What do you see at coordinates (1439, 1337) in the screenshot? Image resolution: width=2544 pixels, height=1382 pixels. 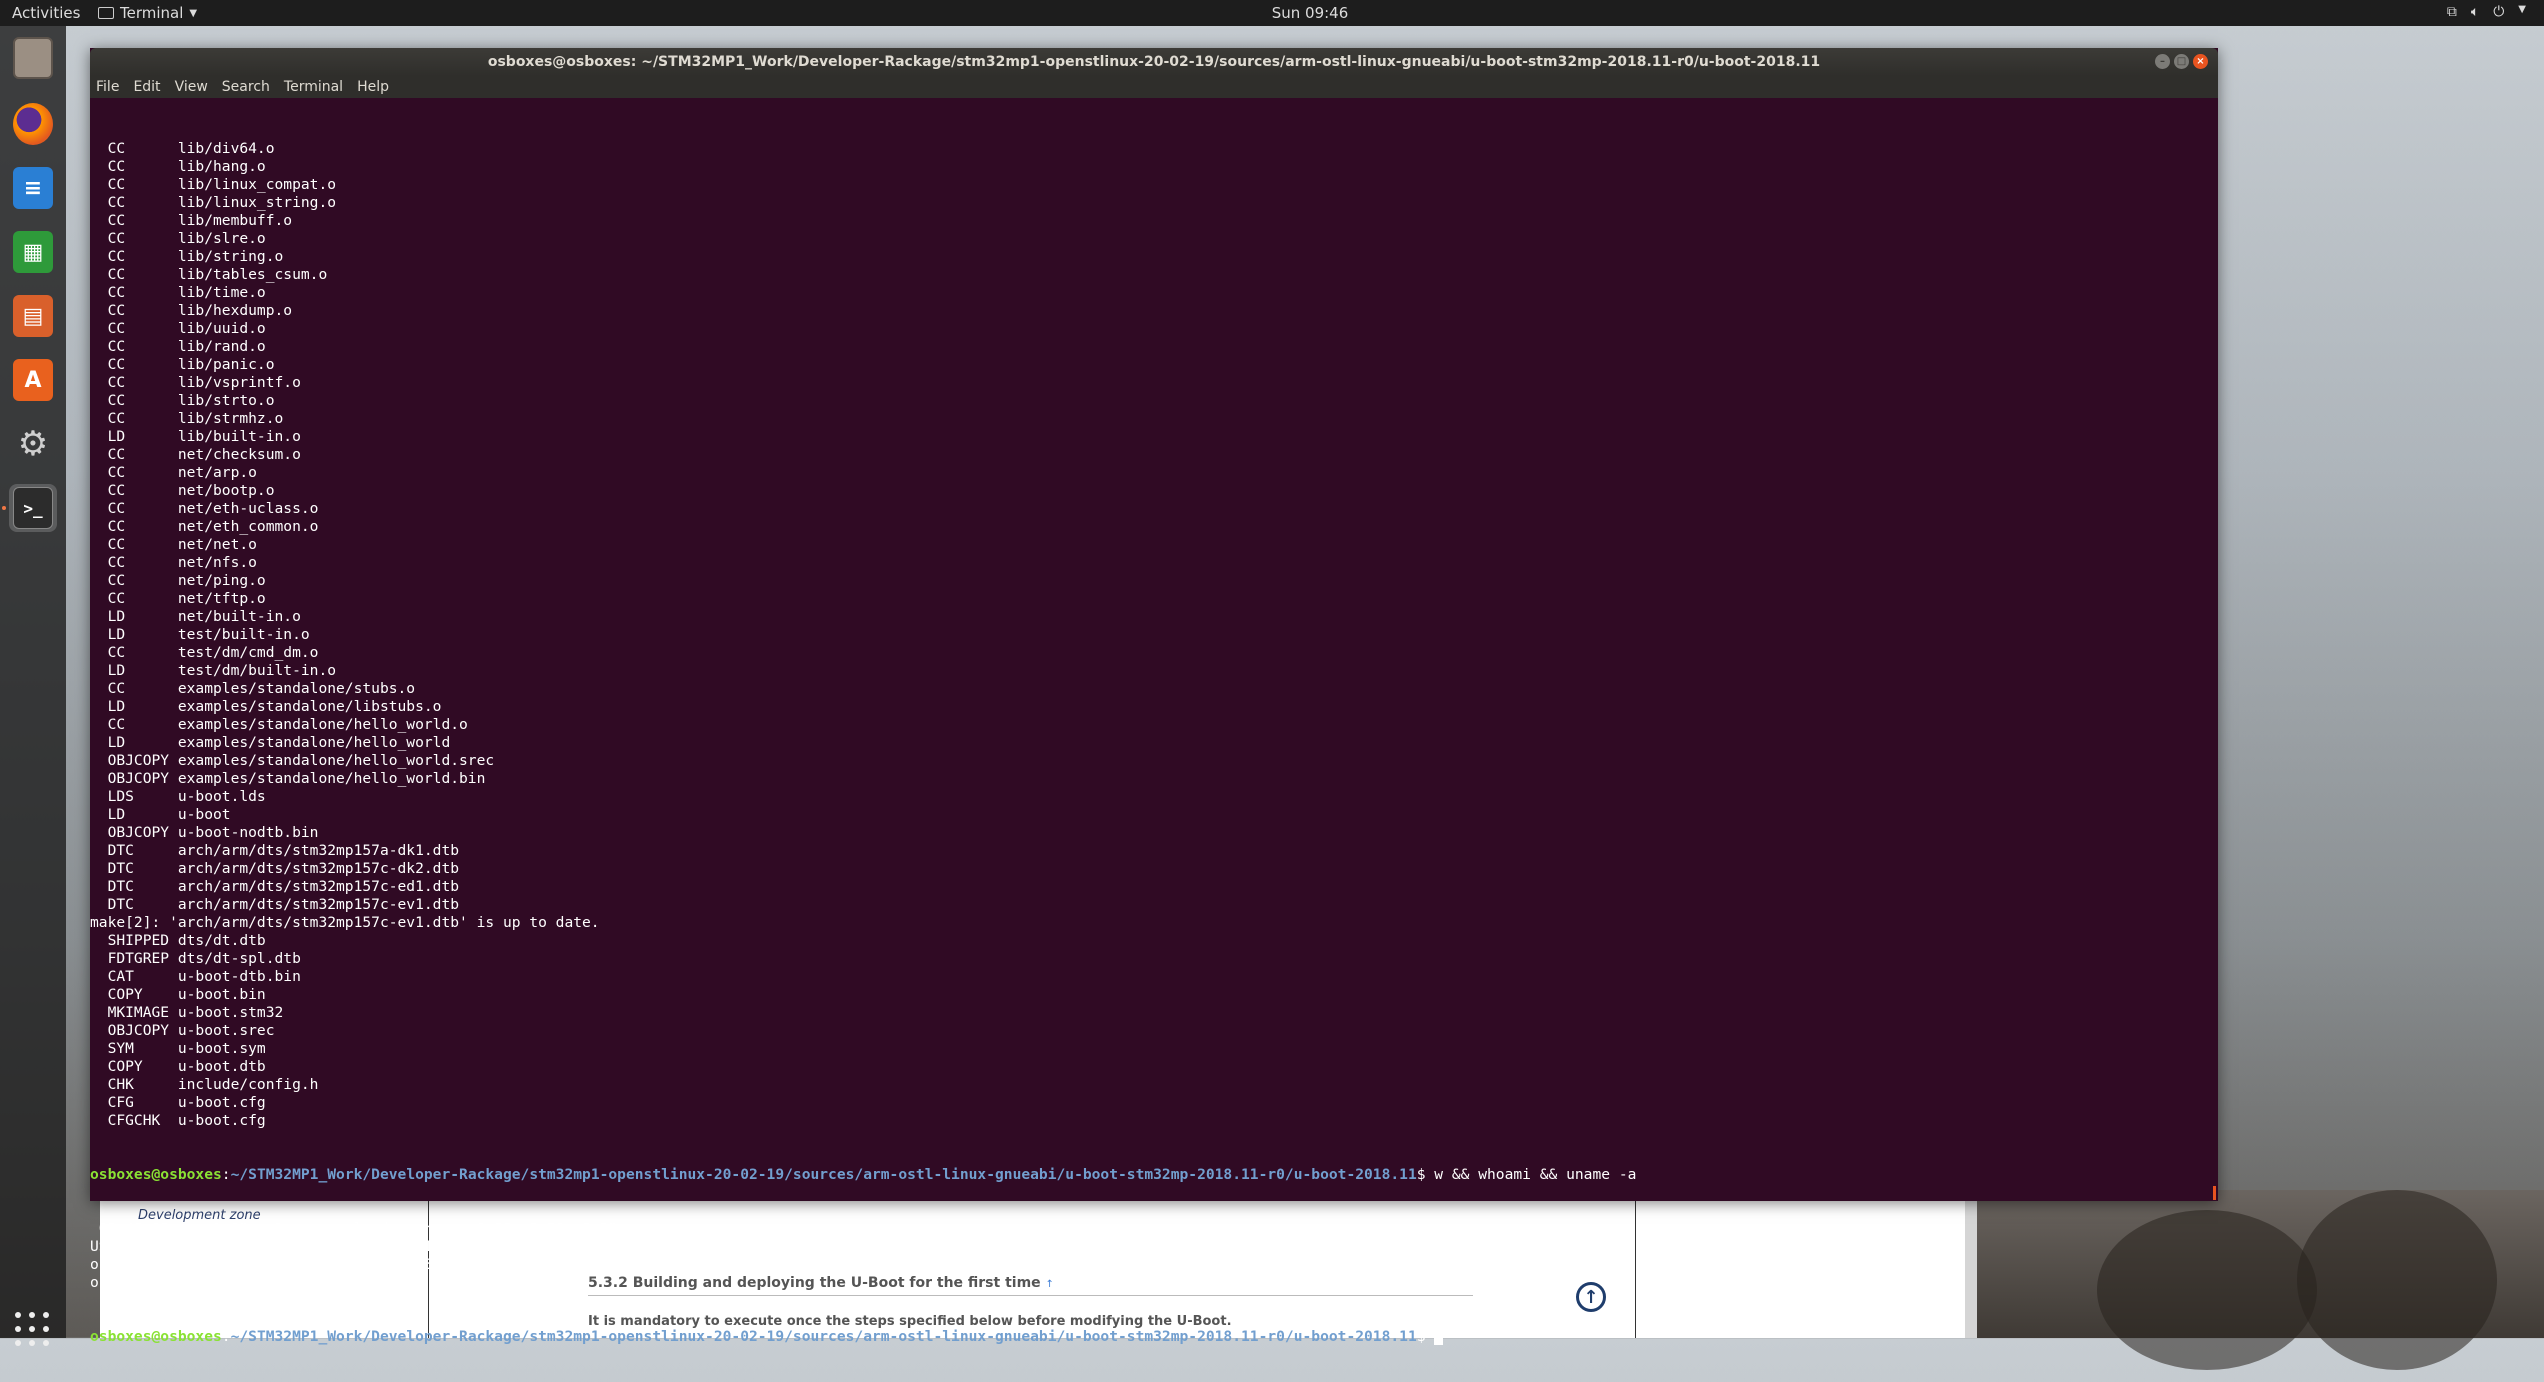 I see `text-cursor` at bounding box center [1439, 1337].